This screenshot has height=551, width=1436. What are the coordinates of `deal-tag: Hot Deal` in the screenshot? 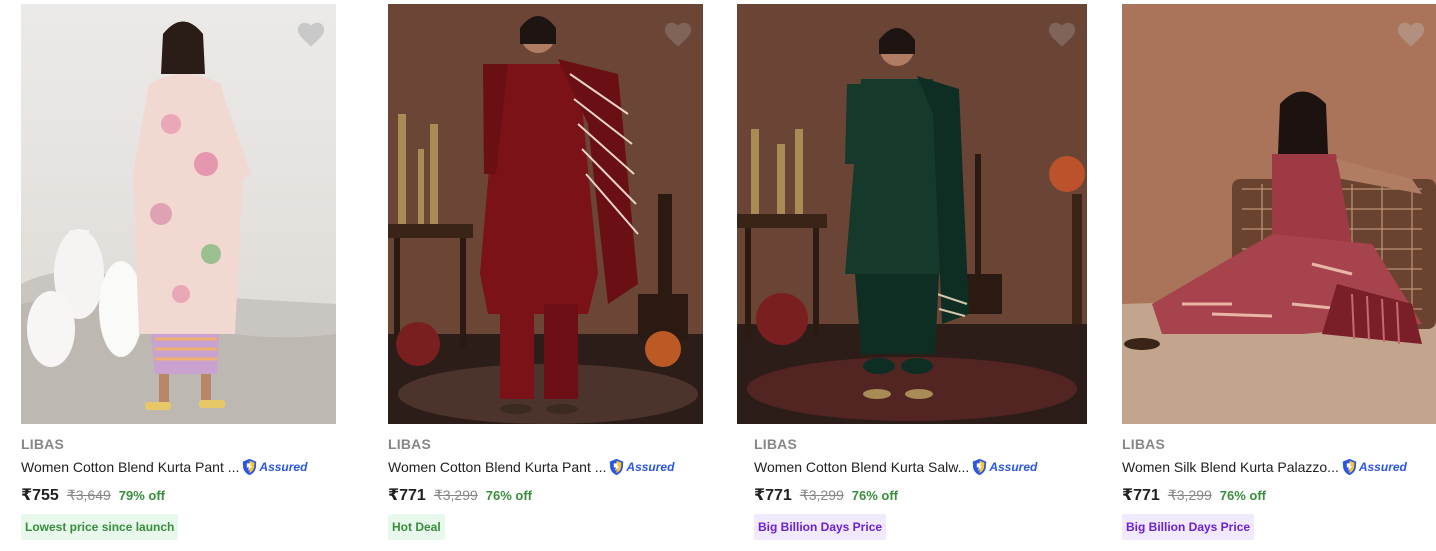 It's located at (416, 527).